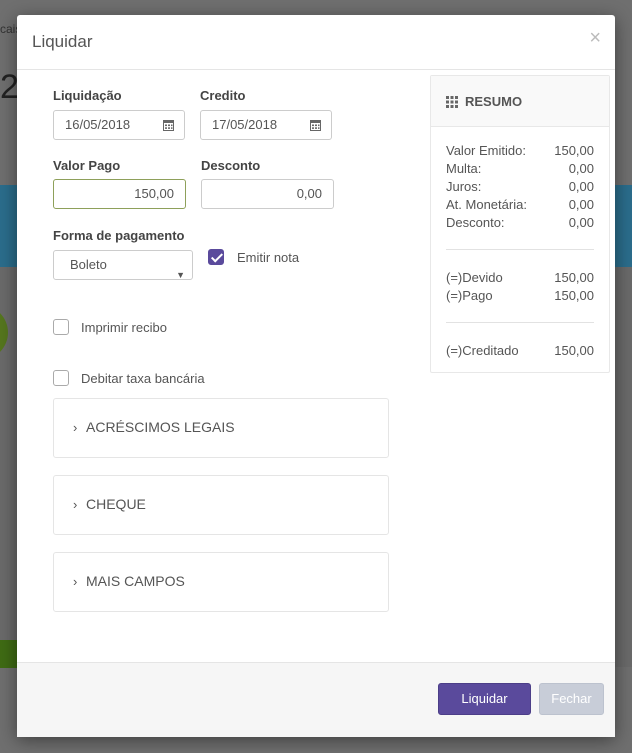 This screenshot has height=753, width=632. I want to click on imprimir-recibo-checkbox, so click(61, 327).